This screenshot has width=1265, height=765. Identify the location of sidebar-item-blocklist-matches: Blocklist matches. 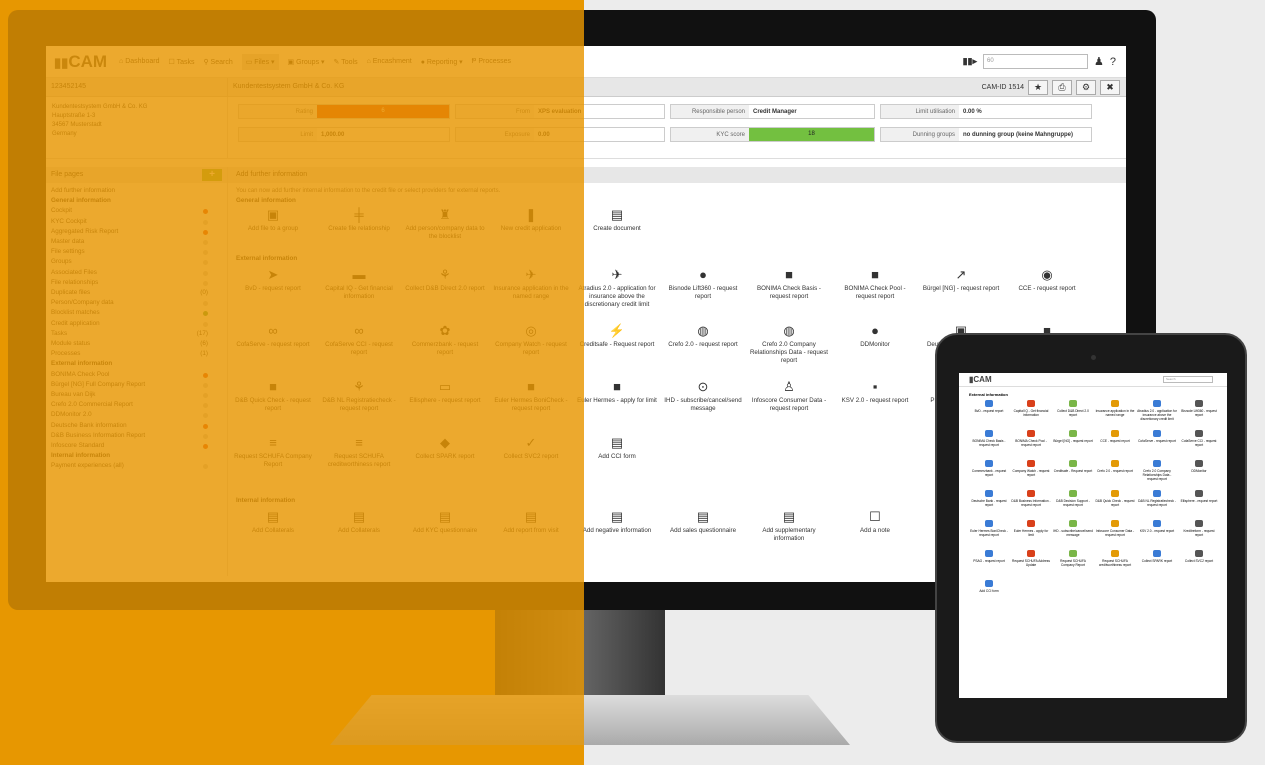
(136, 313).